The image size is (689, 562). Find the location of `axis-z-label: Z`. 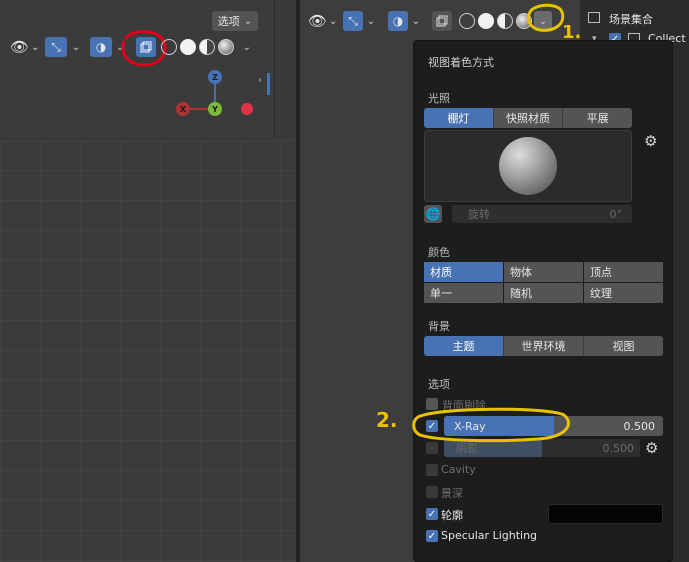

axis-z-label: Z is located at coordinates (215, 77).